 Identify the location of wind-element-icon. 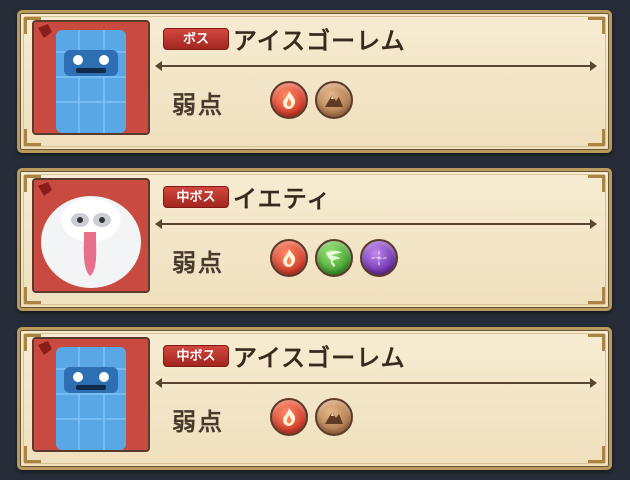
(334, 258).